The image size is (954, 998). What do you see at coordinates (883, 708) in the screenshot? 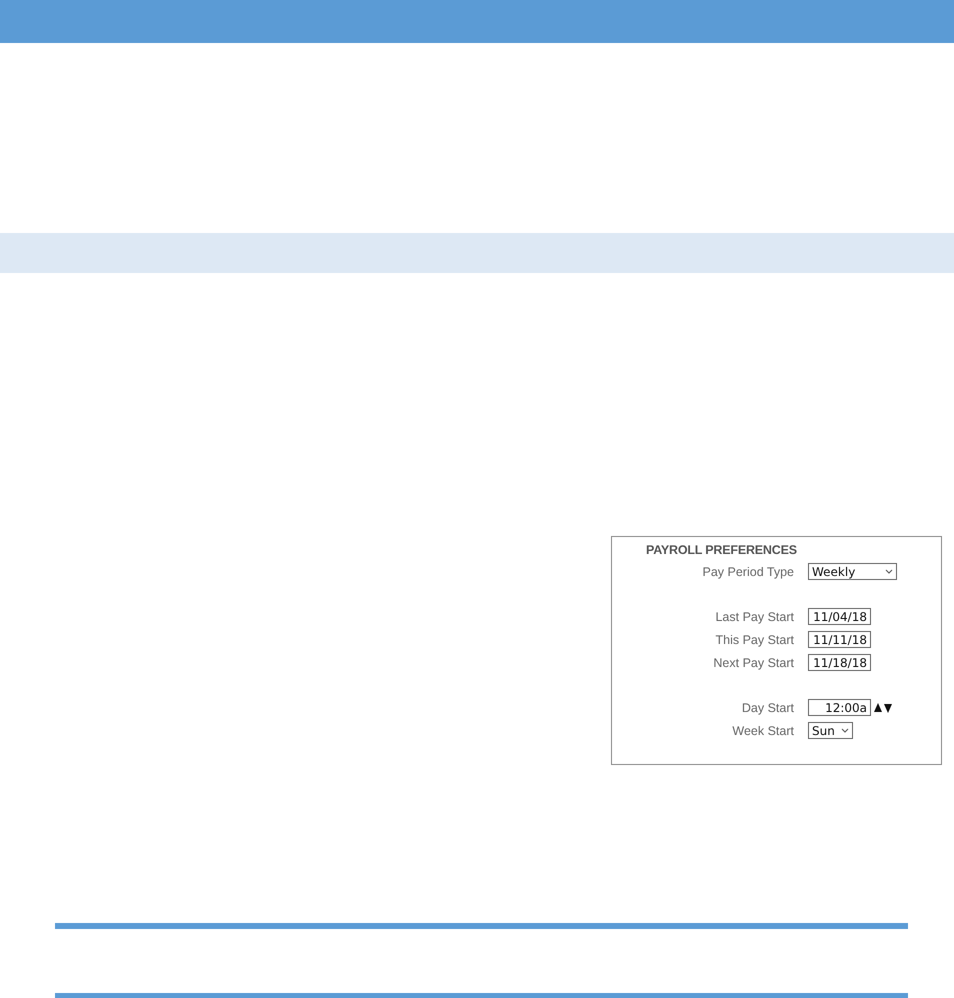
I see `up-down-arrows-icon` at bounding box center [883, 708].